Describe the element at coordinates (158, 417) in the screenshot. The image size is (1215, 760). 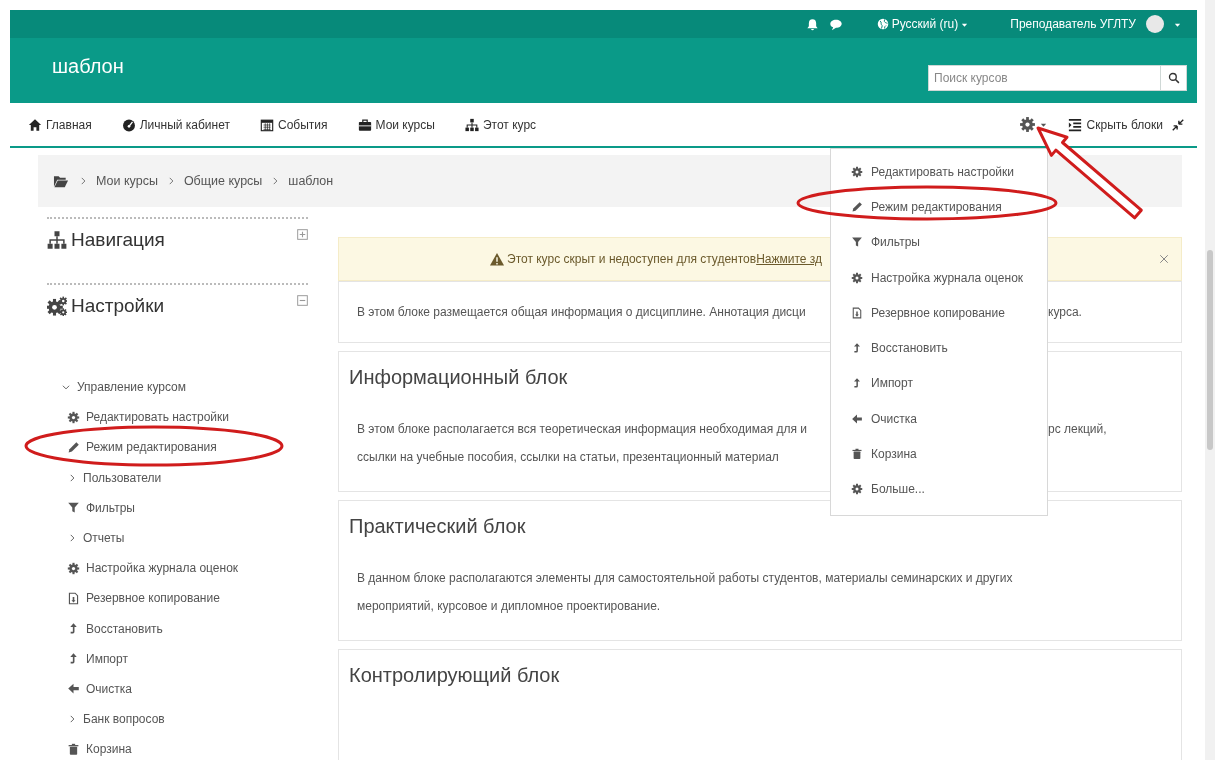
I see `settings-link: Редактировать настройки` at that location.